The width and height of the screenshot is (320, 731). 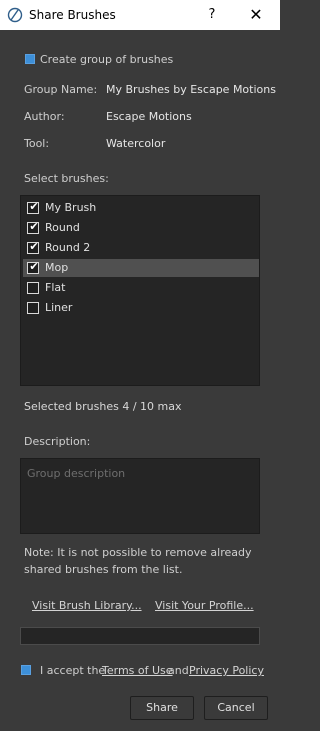 I want to click on terms-and: and, so click(x=178, y=670).